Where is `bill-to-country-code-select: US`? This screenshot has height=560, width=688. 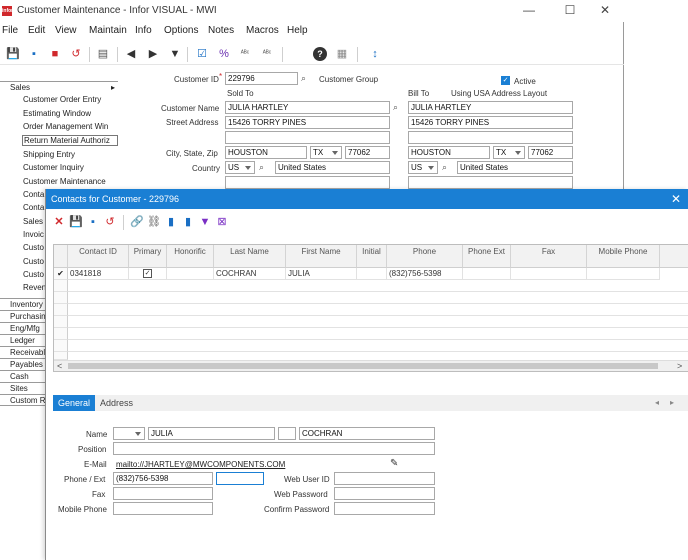
bill-to-country-code-select: US is located at coordinates (423, 167).